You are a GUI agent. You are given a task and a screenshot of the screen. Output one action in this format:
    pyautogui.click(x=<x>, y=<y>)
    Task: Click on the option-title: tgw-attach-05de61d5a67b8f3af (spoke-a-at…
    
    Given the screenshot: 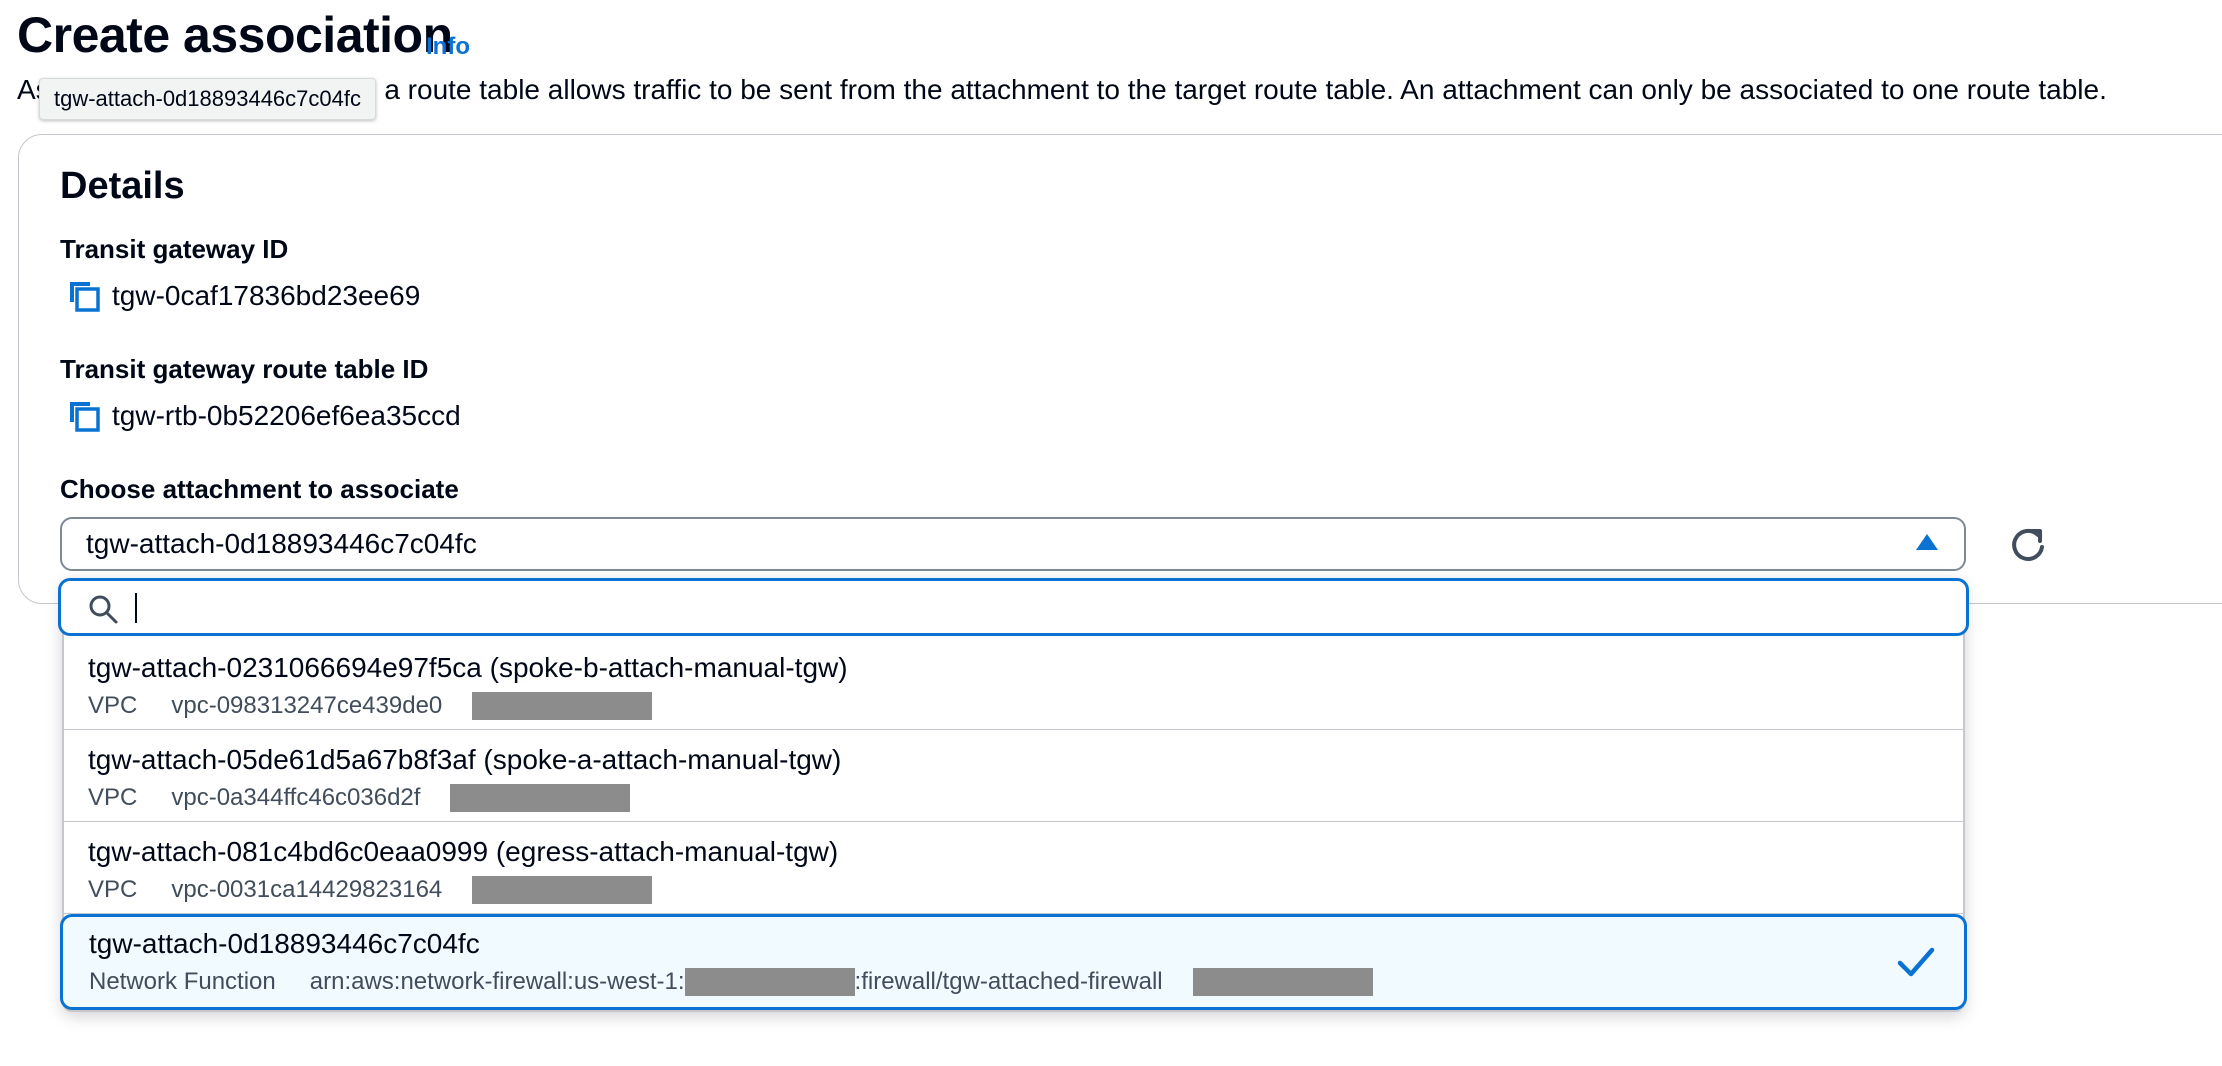 What is the action you would take?
    pyautogui.click(x=465, y=759)
    